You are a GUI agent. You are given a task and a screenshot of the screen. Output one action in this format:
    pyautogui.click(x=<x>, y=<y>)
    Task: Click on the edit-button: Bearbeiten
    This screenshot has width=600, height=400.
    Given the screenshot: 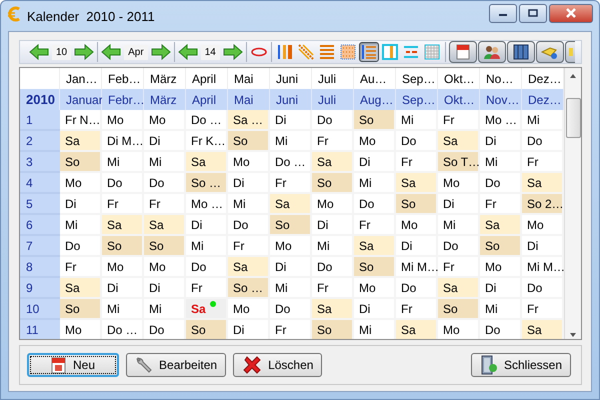 What is the action you would take?
    pyautogui.click(x=176, y=365)
    